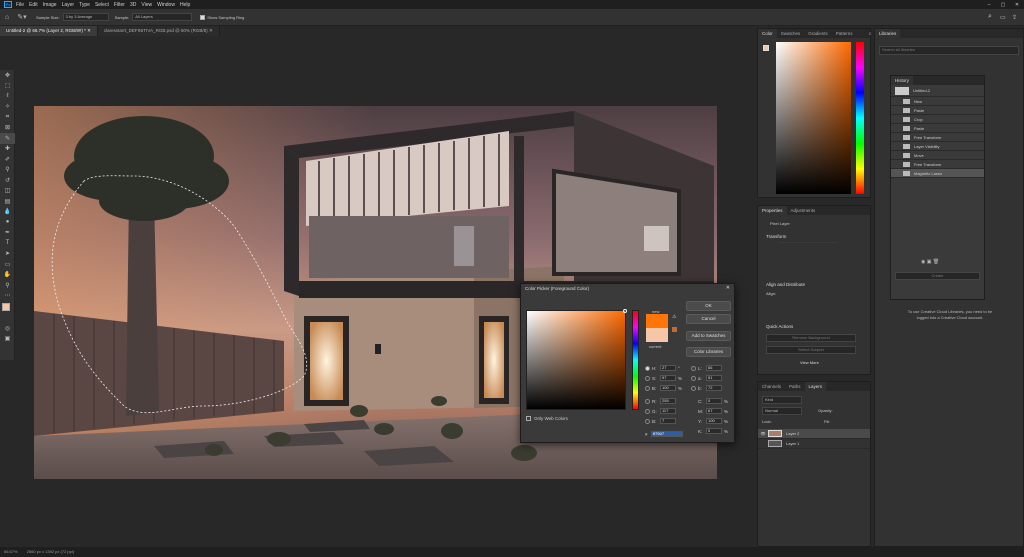 Image resolution: width=1024 pixels, height=557 pixels. I want to click on picker-cursor, so click(625, 311).